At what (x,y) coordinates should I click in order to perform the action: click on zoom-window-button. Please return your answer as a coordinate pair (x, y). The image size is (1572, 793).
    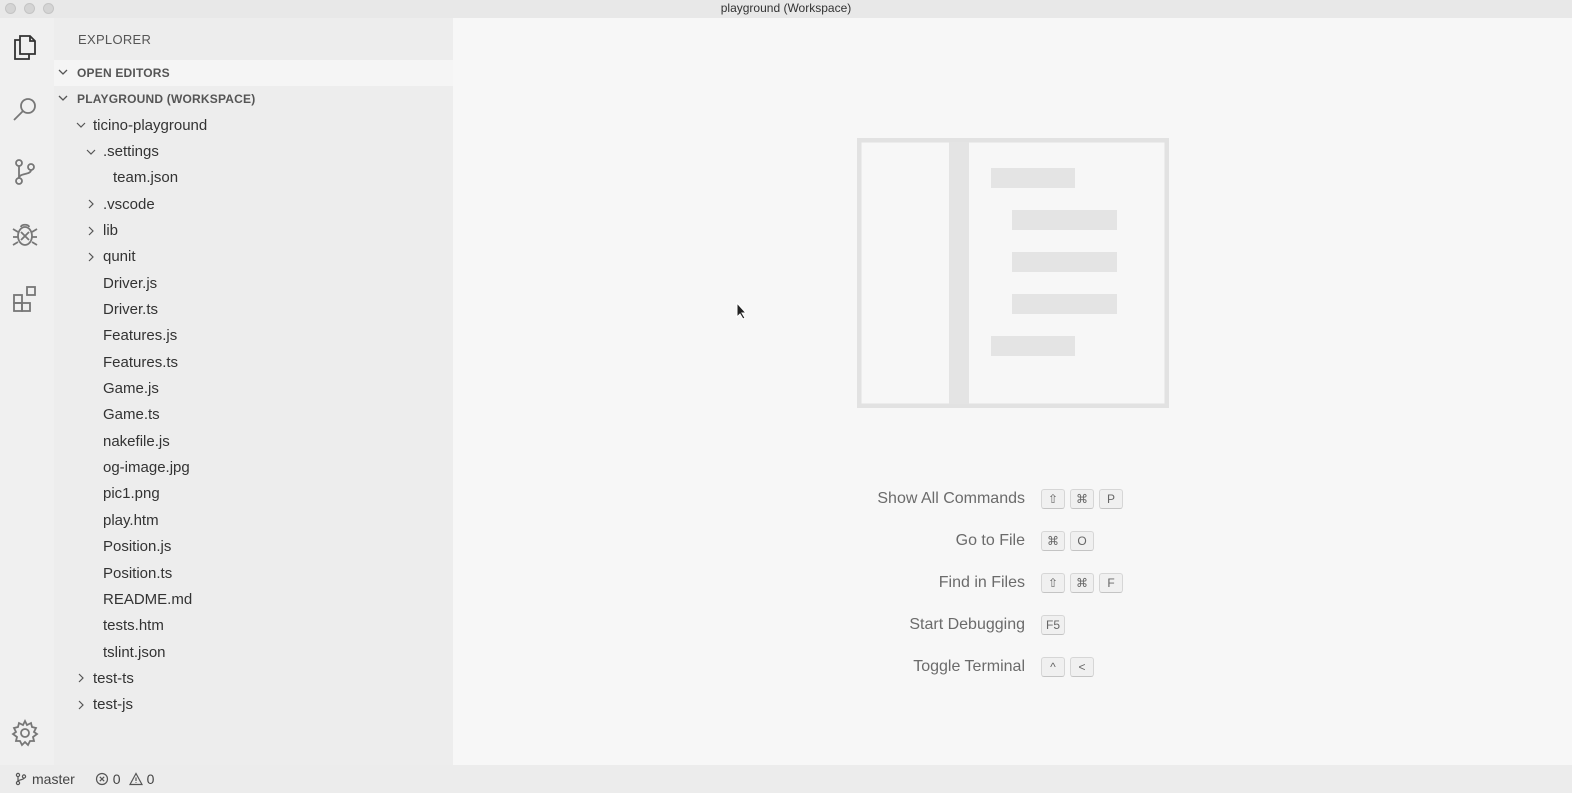
    Looking at the image, I should click on (48, 8).